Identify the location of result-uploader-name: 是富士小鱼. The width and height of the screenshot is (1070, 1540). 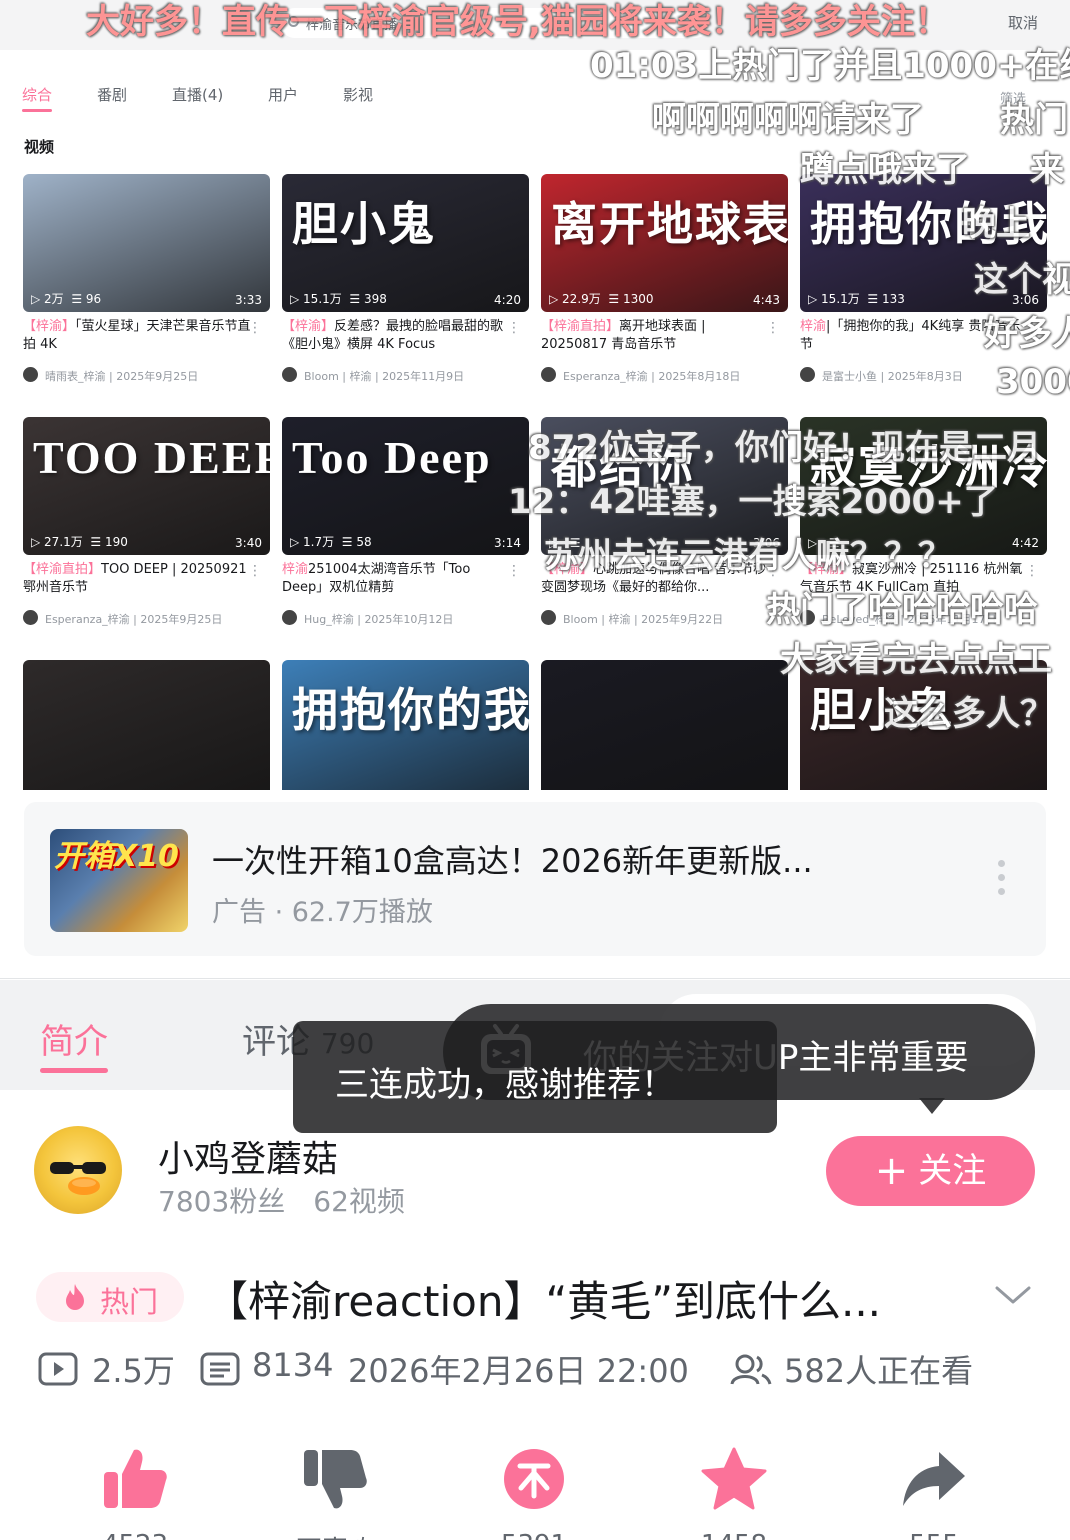
(849, 376).